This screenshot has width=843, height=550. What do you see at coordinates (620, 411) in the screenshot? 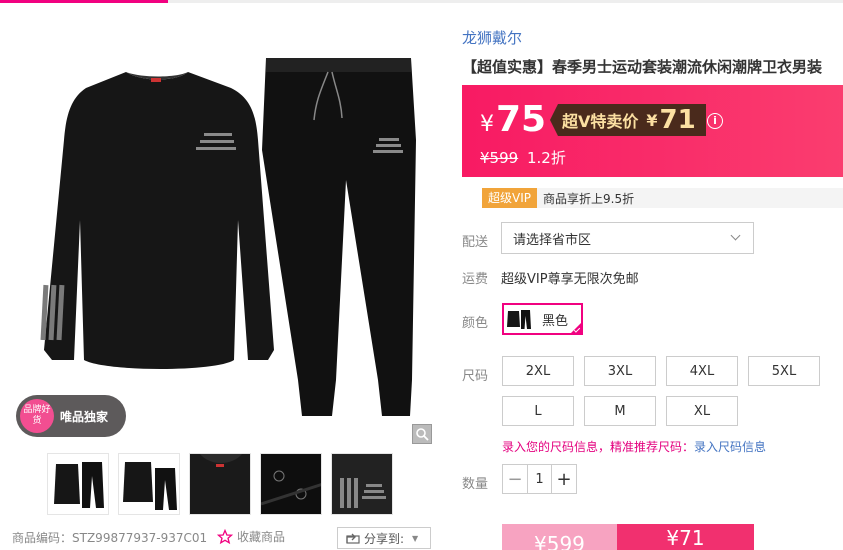
I see `size-option-m: M` at bounding box center [620, 411].